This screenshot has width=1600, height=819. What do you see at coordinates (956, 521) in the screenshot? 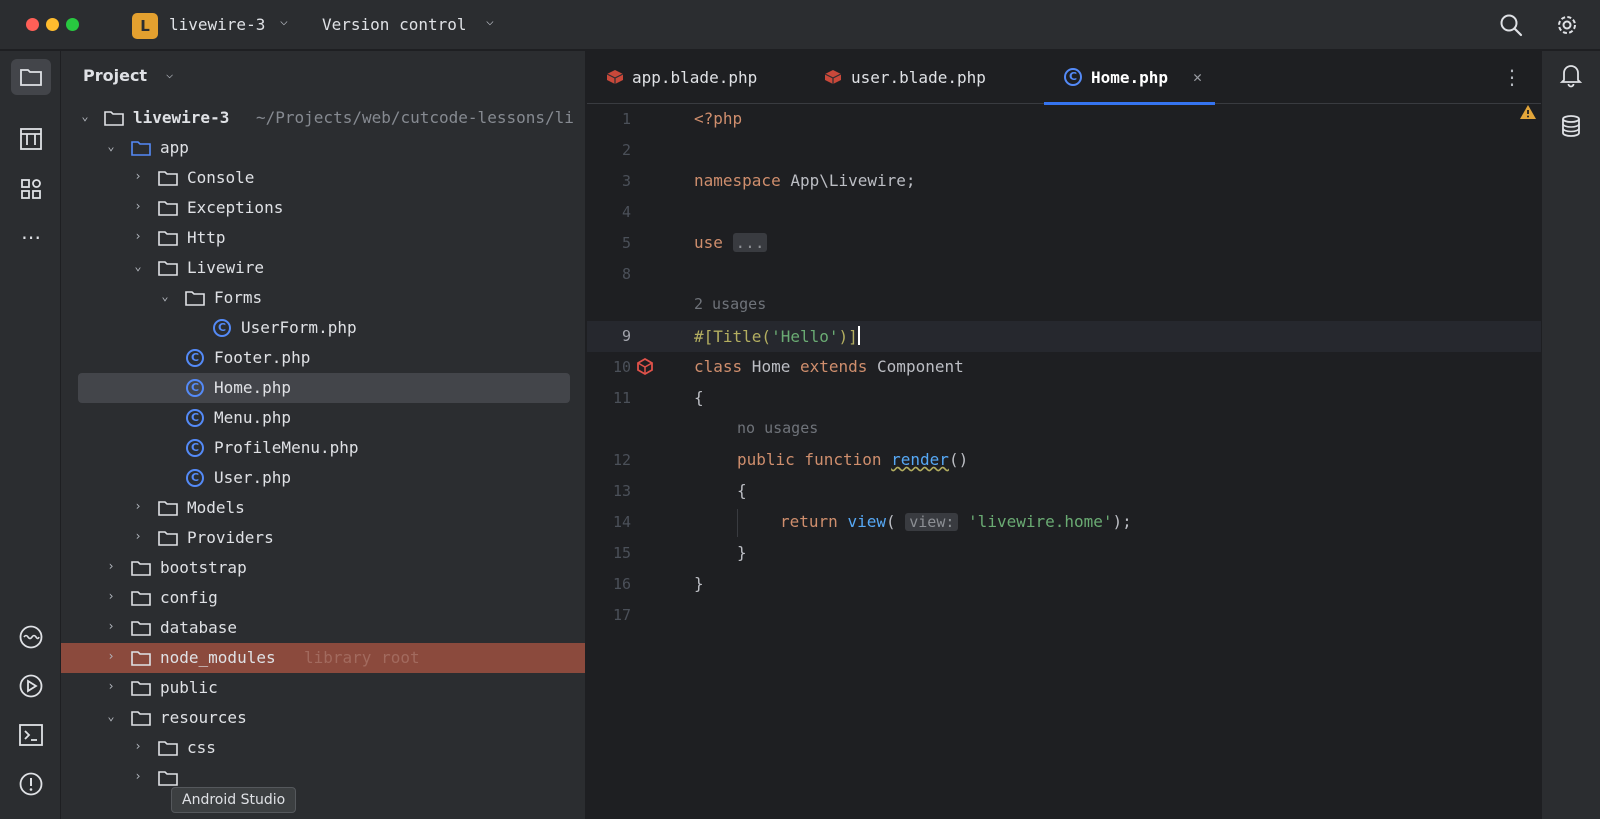
I see `code-text: return view( view: 'livewire.home');` at bounding box center [956, 521].